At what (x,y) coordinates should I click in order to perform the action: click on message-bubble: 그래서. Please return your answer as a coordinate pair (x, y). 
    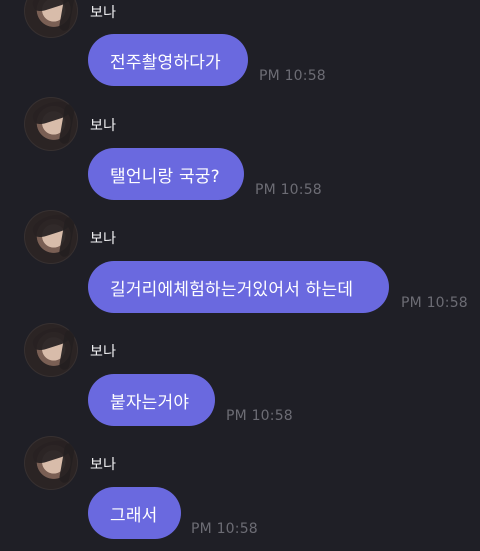
    Looking at the image, I should click on (134, 513).